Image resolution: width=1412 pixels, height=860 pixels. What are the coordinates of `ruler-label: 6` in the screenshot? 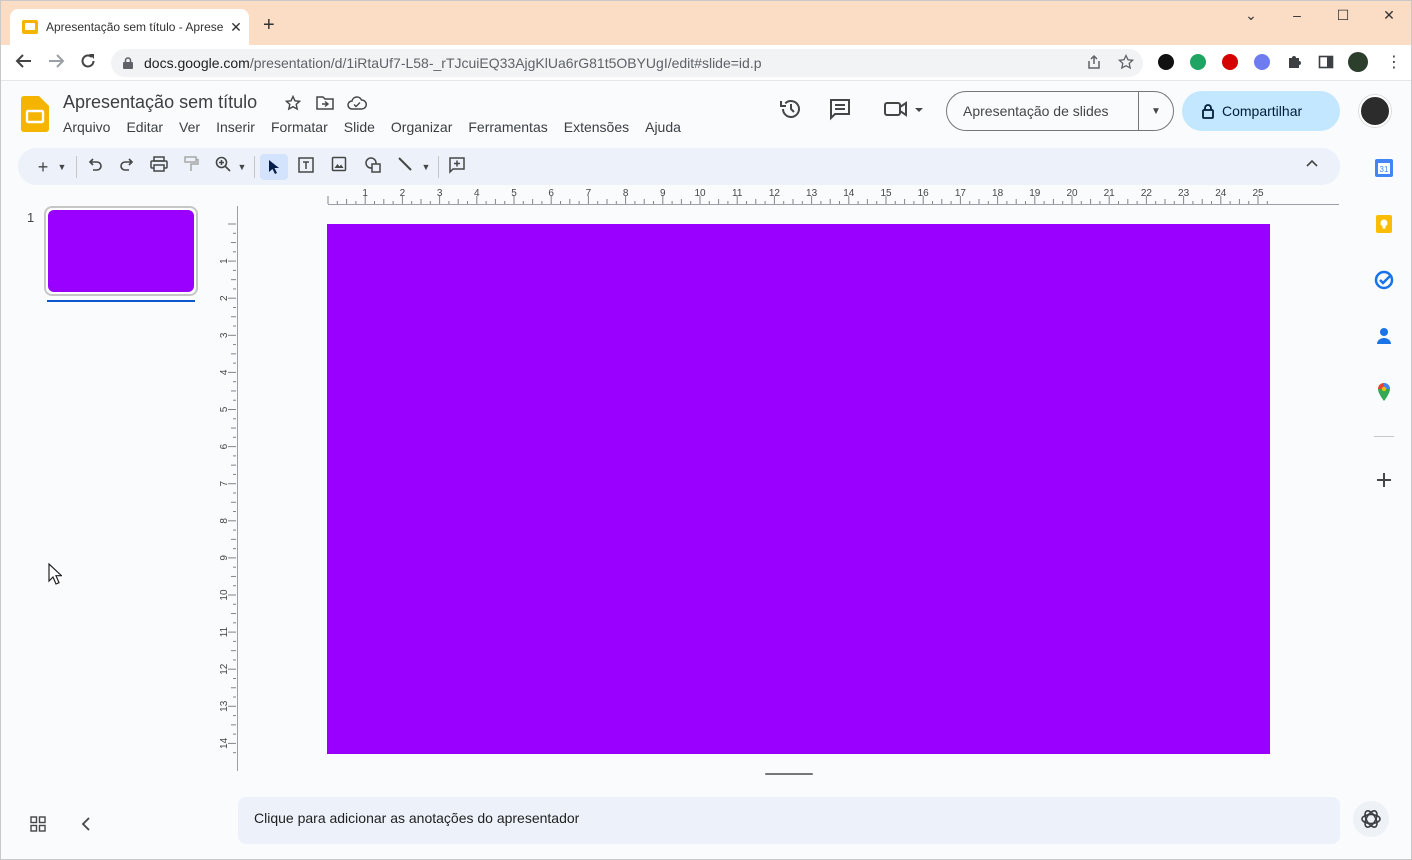 It's located at (551, 193).